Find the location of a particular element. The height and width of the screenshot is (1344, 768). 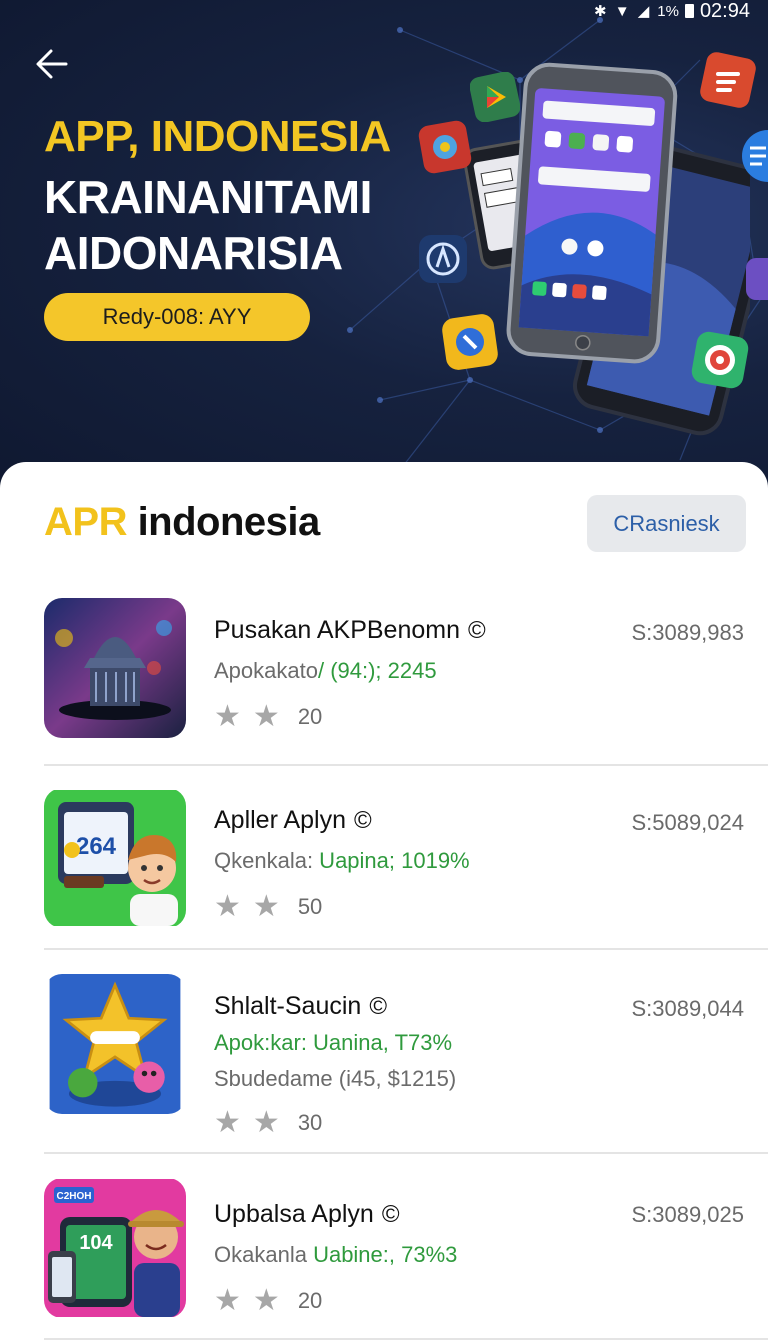

rating-value: 50 is located at coordinates (310, 906).